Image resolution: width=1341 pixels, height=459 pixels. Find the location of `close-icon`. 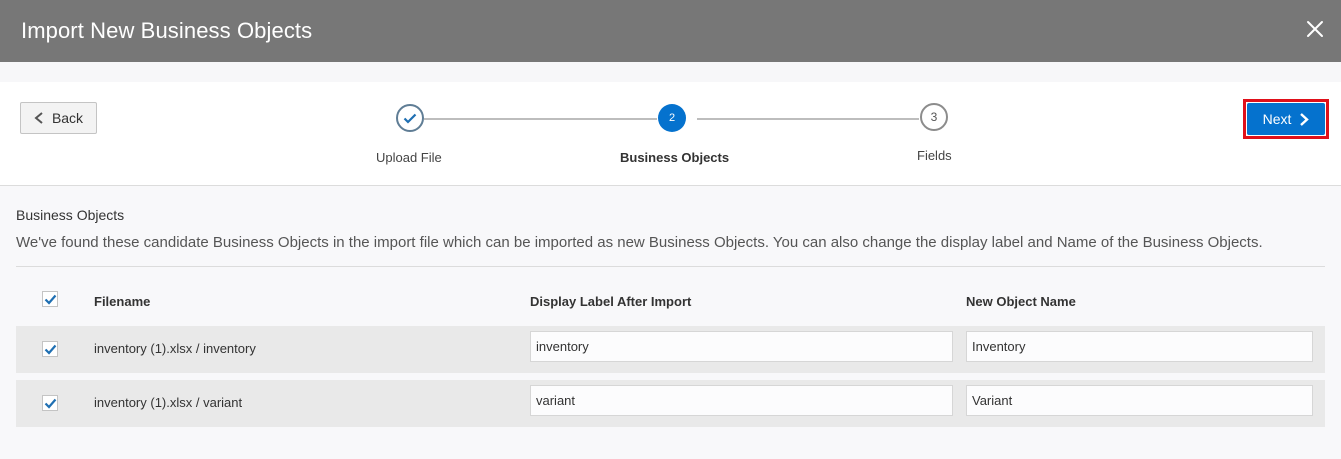

close-icon is located at coordinates (1315, 29).